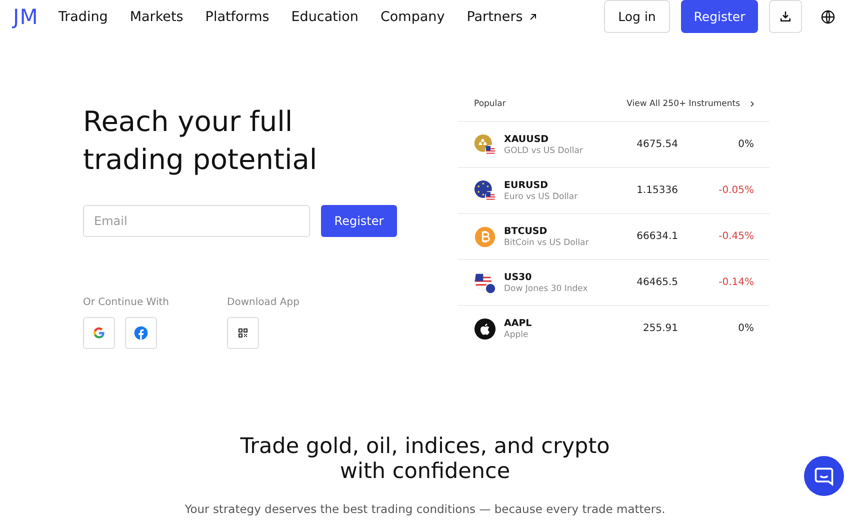 This screenshot has height=520, width=850. What do you see at coordinates (614, 328) in the screenshot?
I see `instrument-row: AAPL Apple 255.91 0%` at bounding box center [614, 328].